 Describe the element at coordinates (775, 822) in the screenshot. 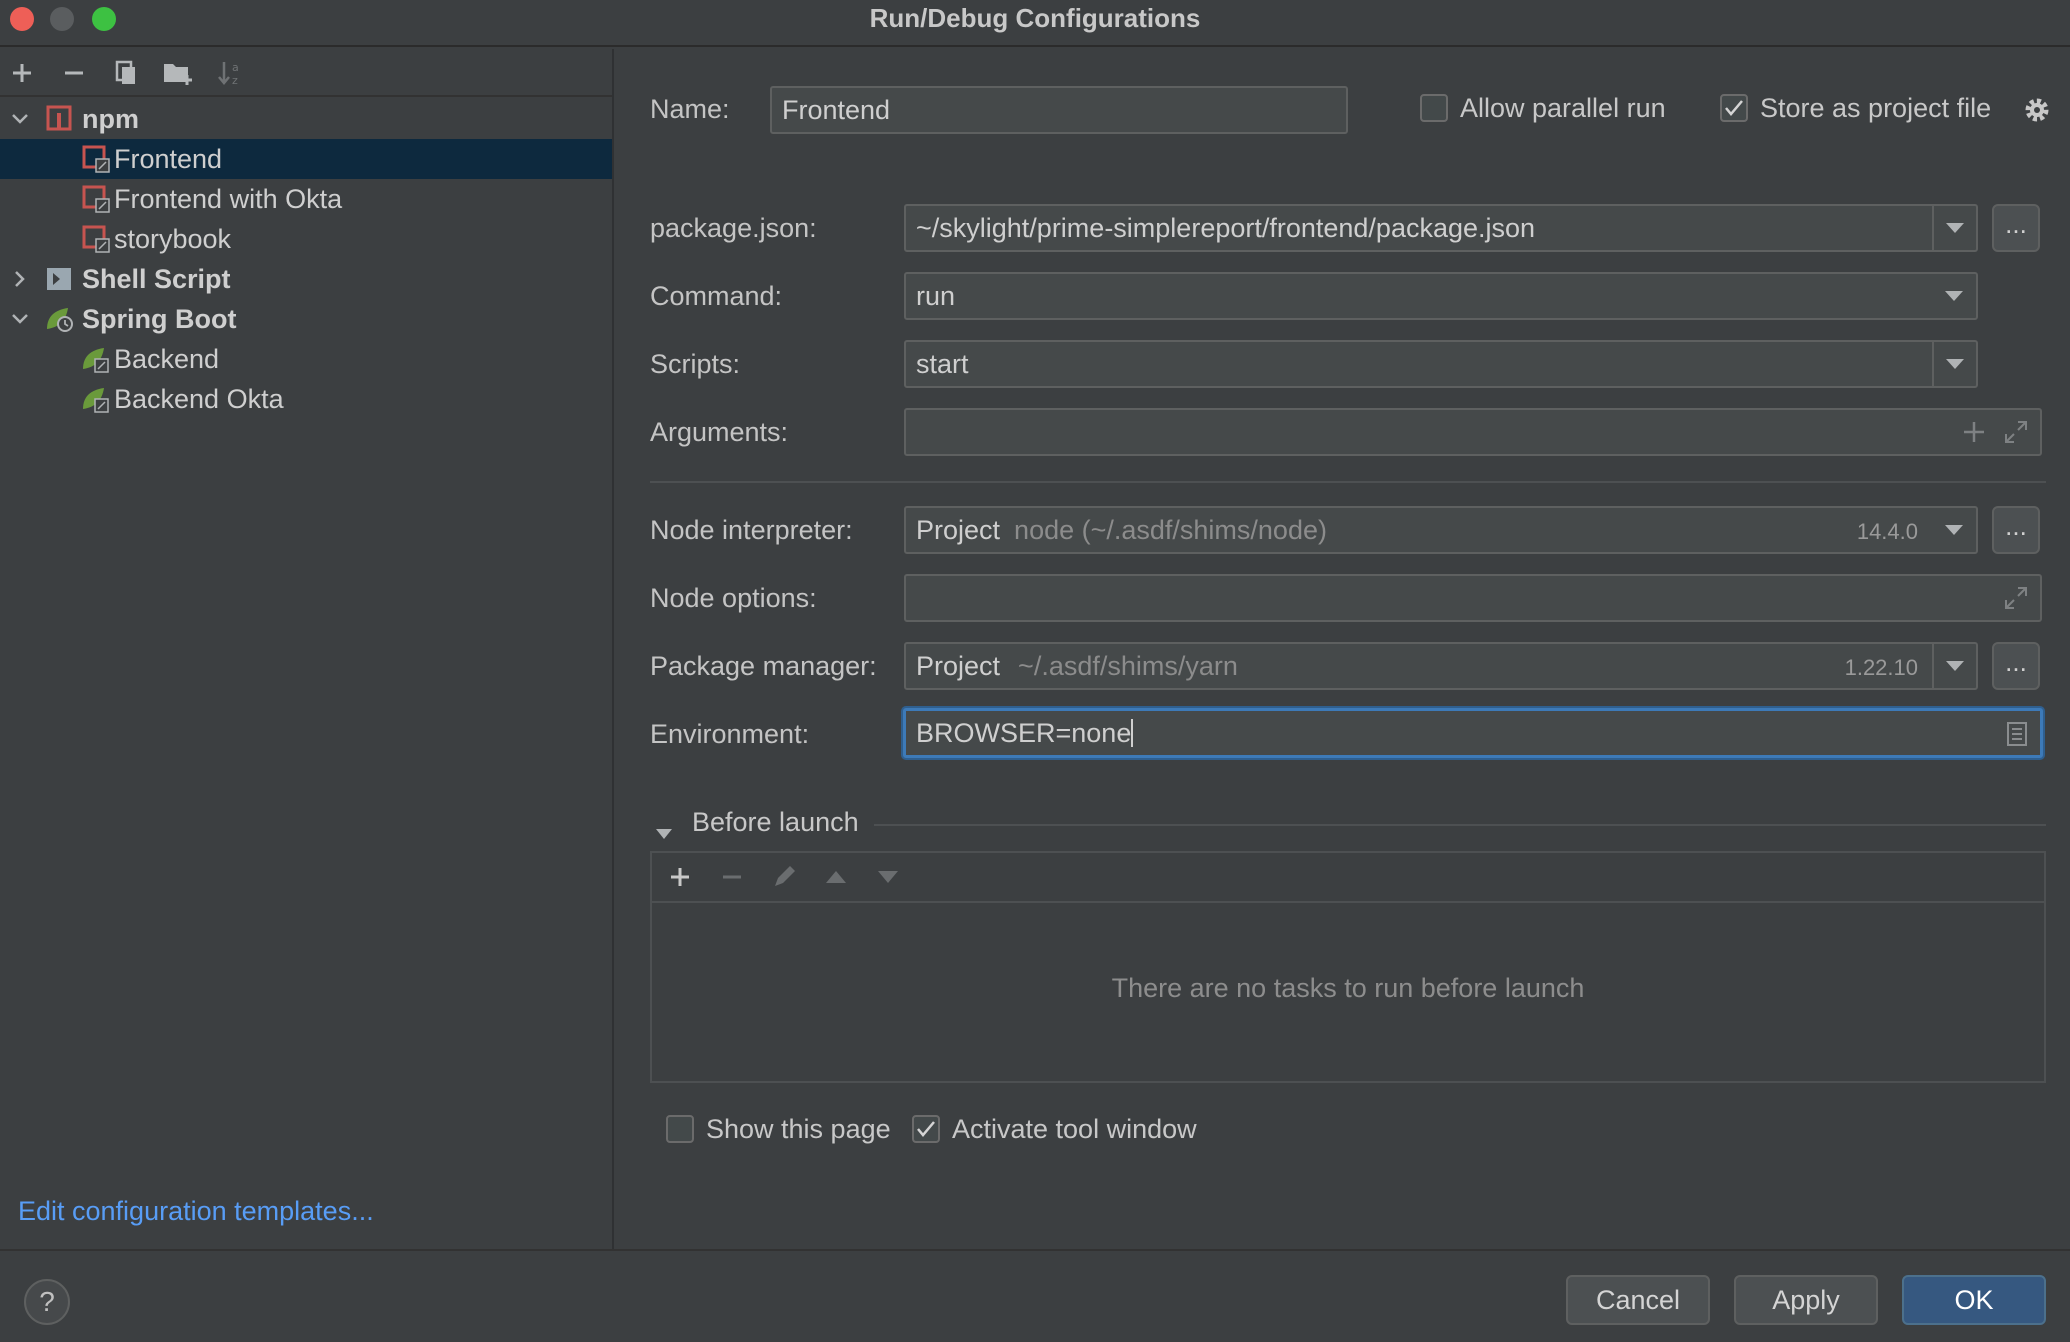

I see `before-launch-title: Before launch` at that location.